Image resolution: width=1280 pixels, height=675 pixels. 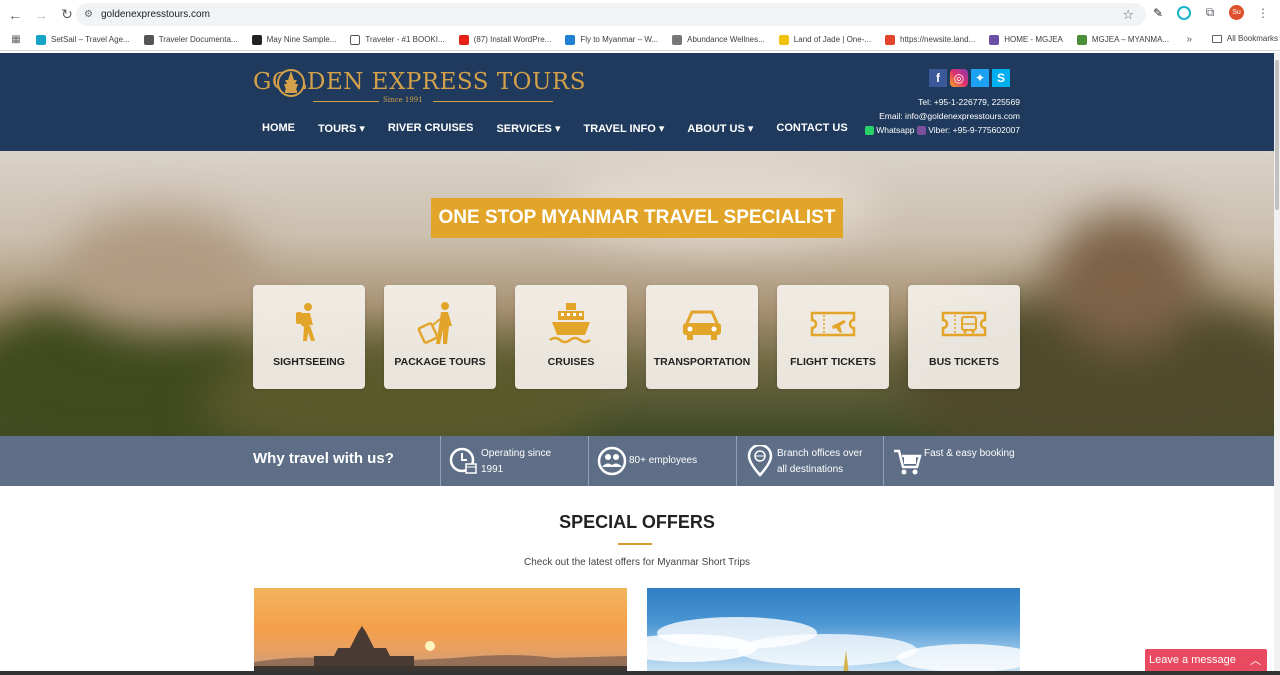 I want to click on phone-text: Tel: +95-1-226779, 225569, so click(x=969, y=102).